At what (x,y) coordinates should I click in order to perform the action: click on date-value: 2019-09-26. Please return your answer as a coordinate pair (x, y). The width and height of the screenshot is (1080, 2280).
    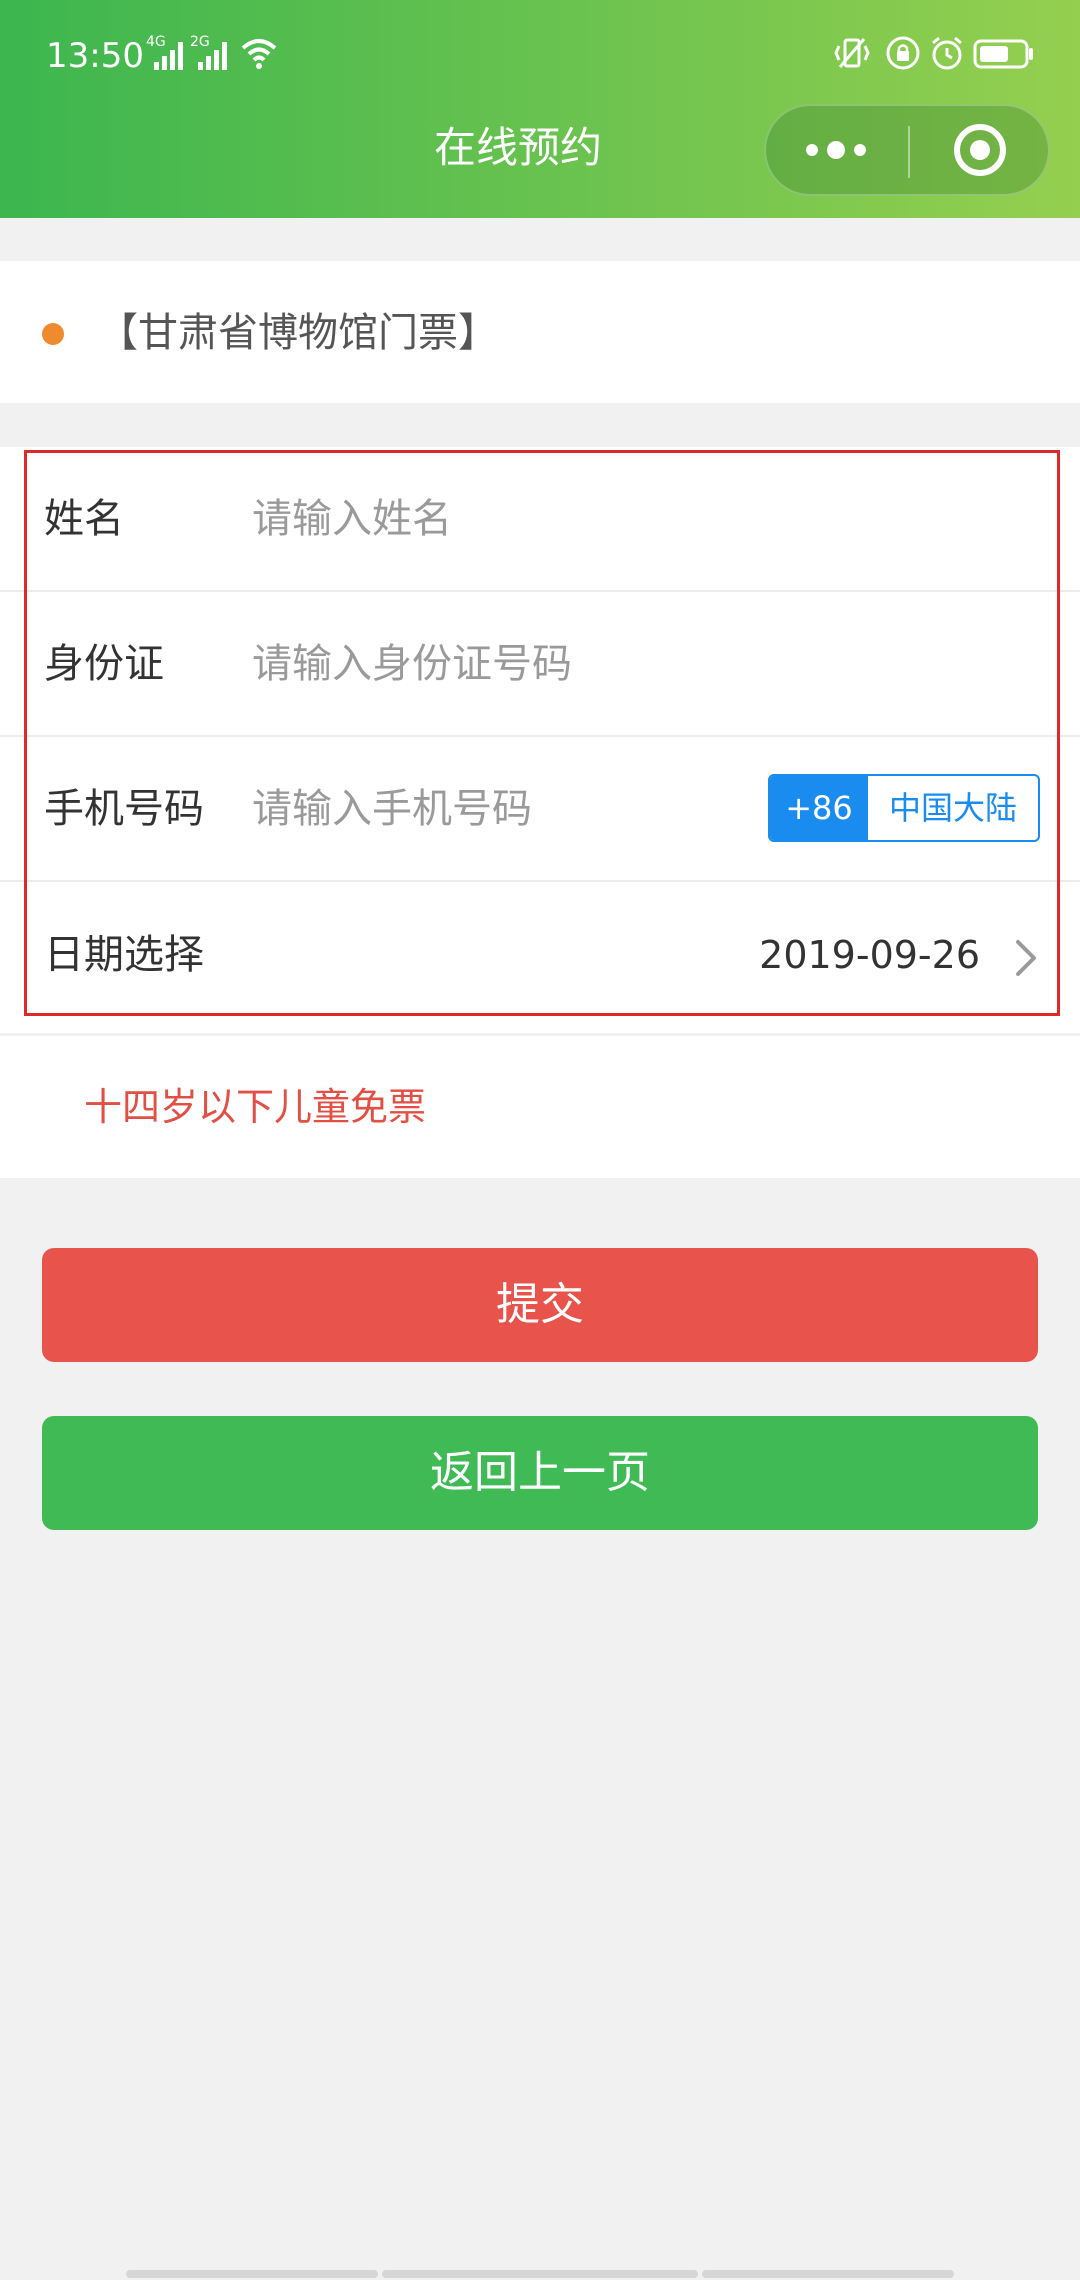
    Looking at the image, I should click on (869, 954).